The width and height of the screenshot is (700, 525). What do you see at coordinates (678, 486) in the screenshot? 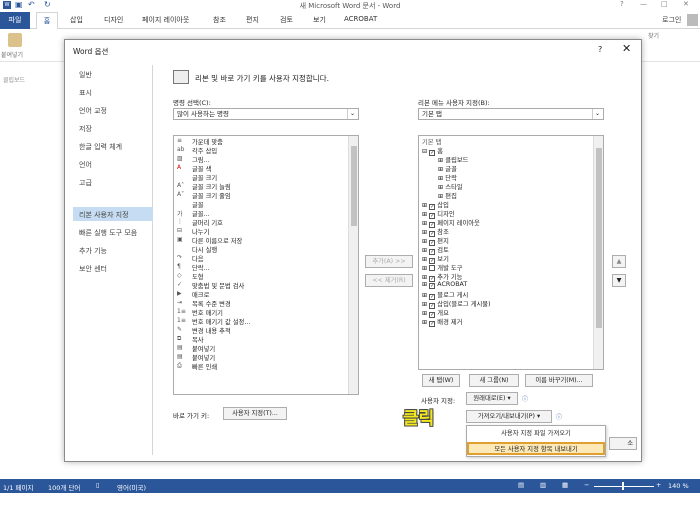
I see `zoom-level: 140 %` at bounding box center [678, 486].